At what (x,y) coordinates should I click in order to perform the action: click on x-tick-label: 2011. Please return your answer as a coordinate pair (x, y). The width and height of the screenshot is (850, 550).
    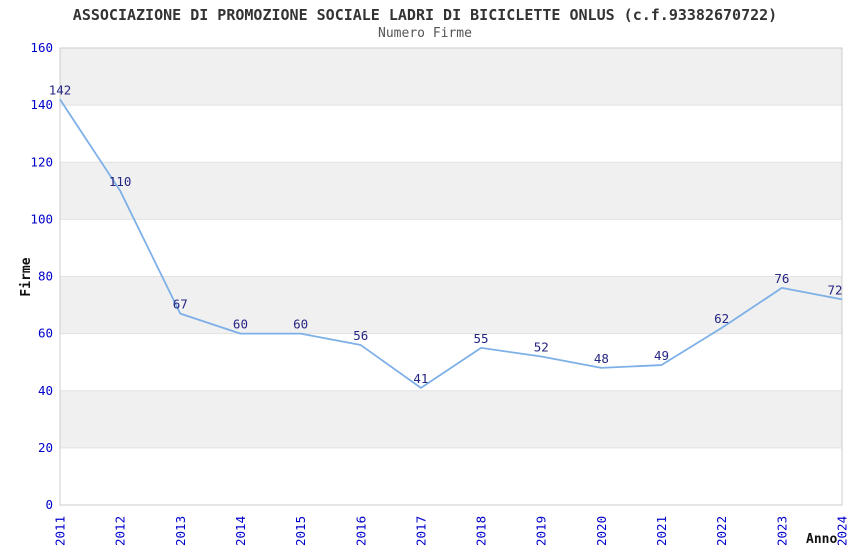
    Looking at the image, I should click on (60, 531).